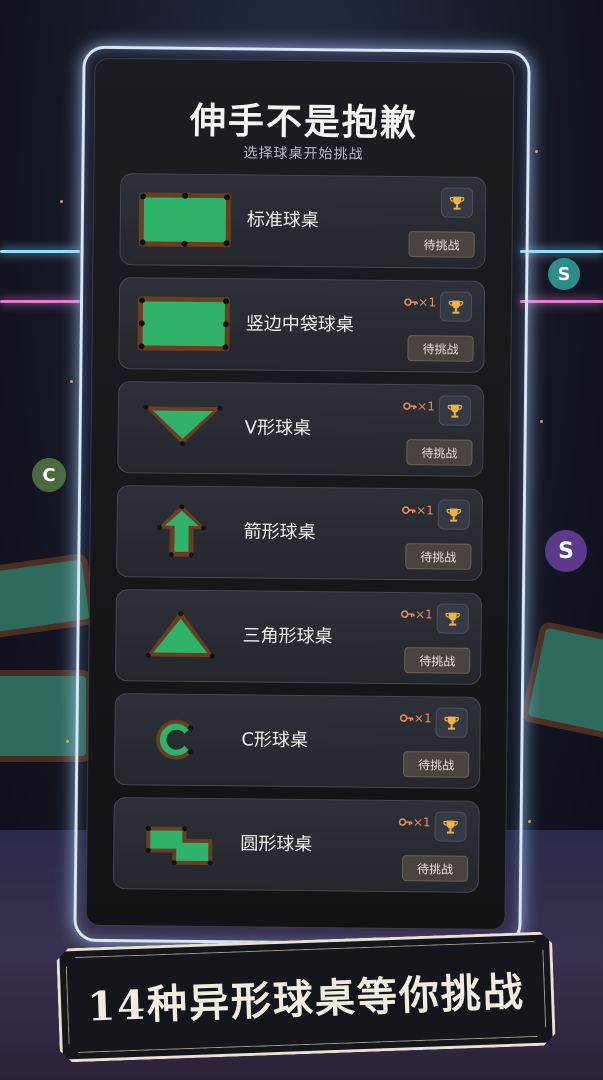 This screenshot has width=603, height=1080. I want to click on page-subtitle: 选择球桌开始挑战, so click(303, 154).